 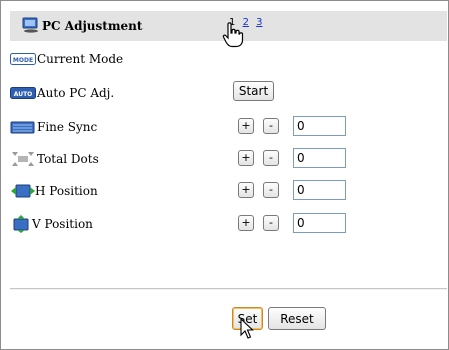 I want to click on mode-icon: MODE, so click(x=23, y=59).